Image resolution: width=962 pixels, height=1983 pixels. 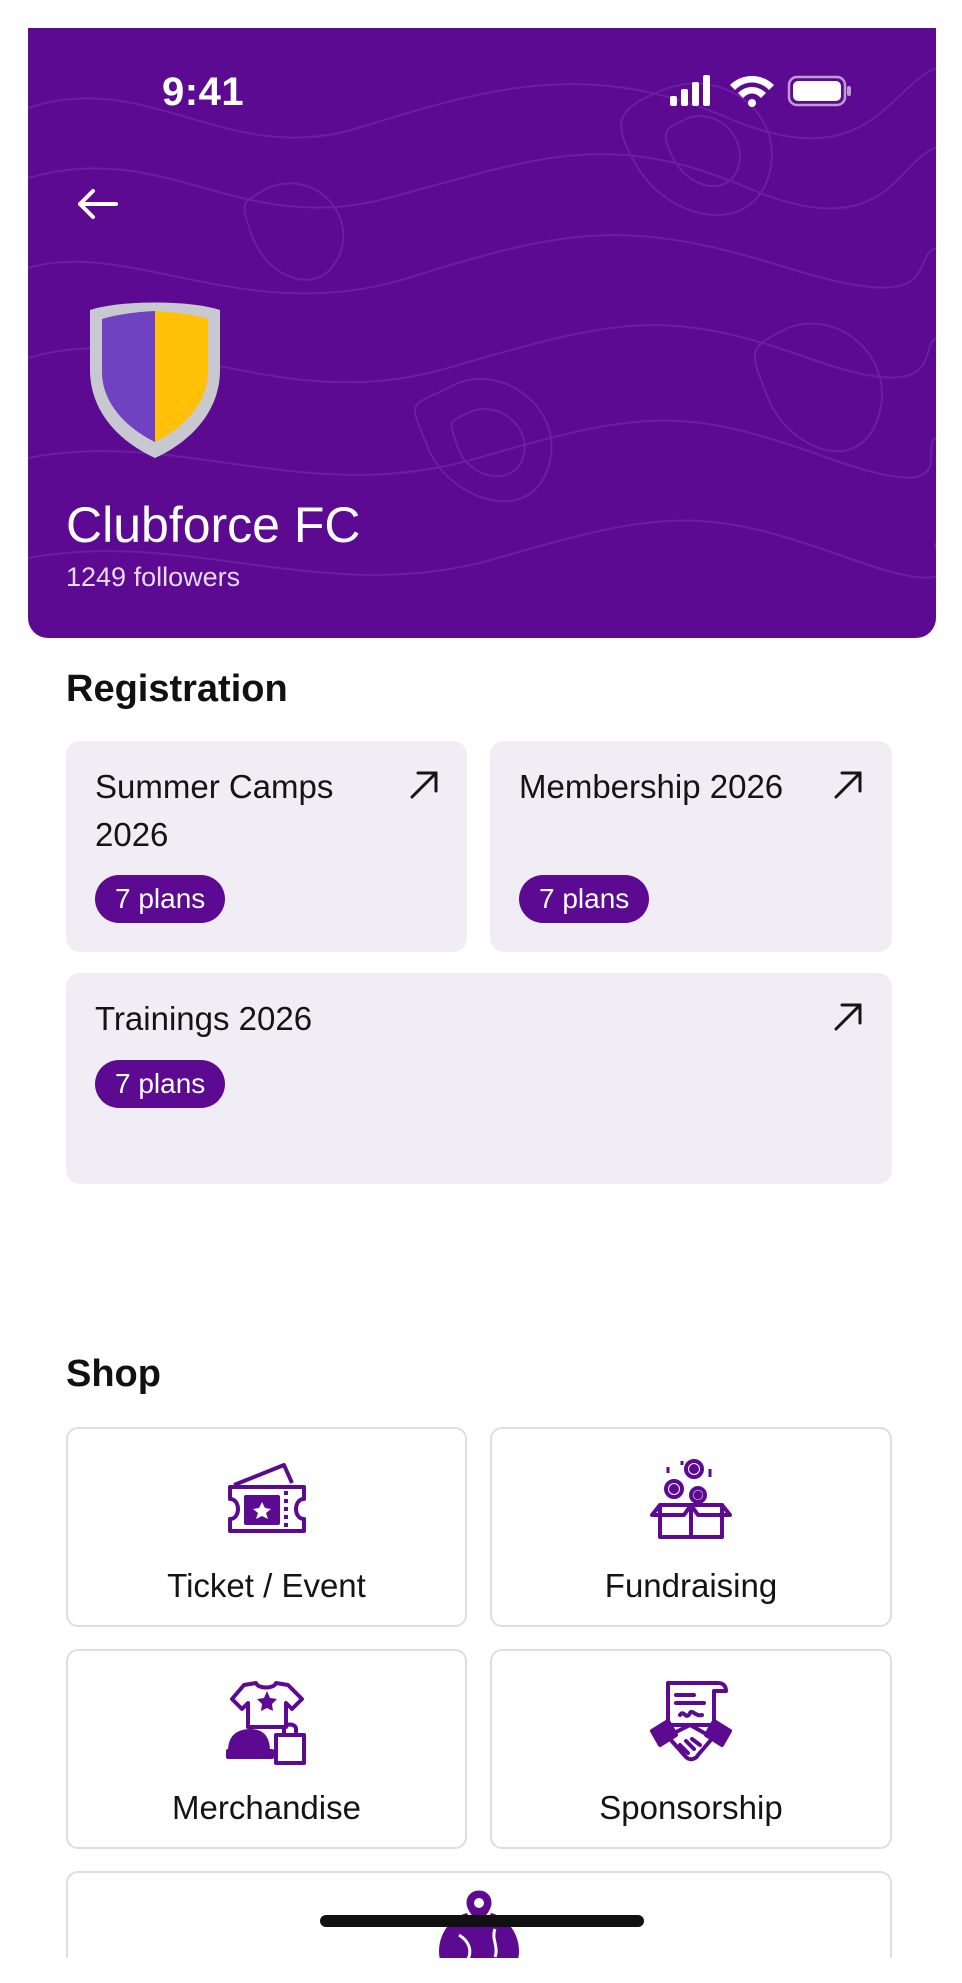 What do you see at coordinates (482, 1921) in the screenshot?
I see `home-indicator` at bounding box center [482, 1921].